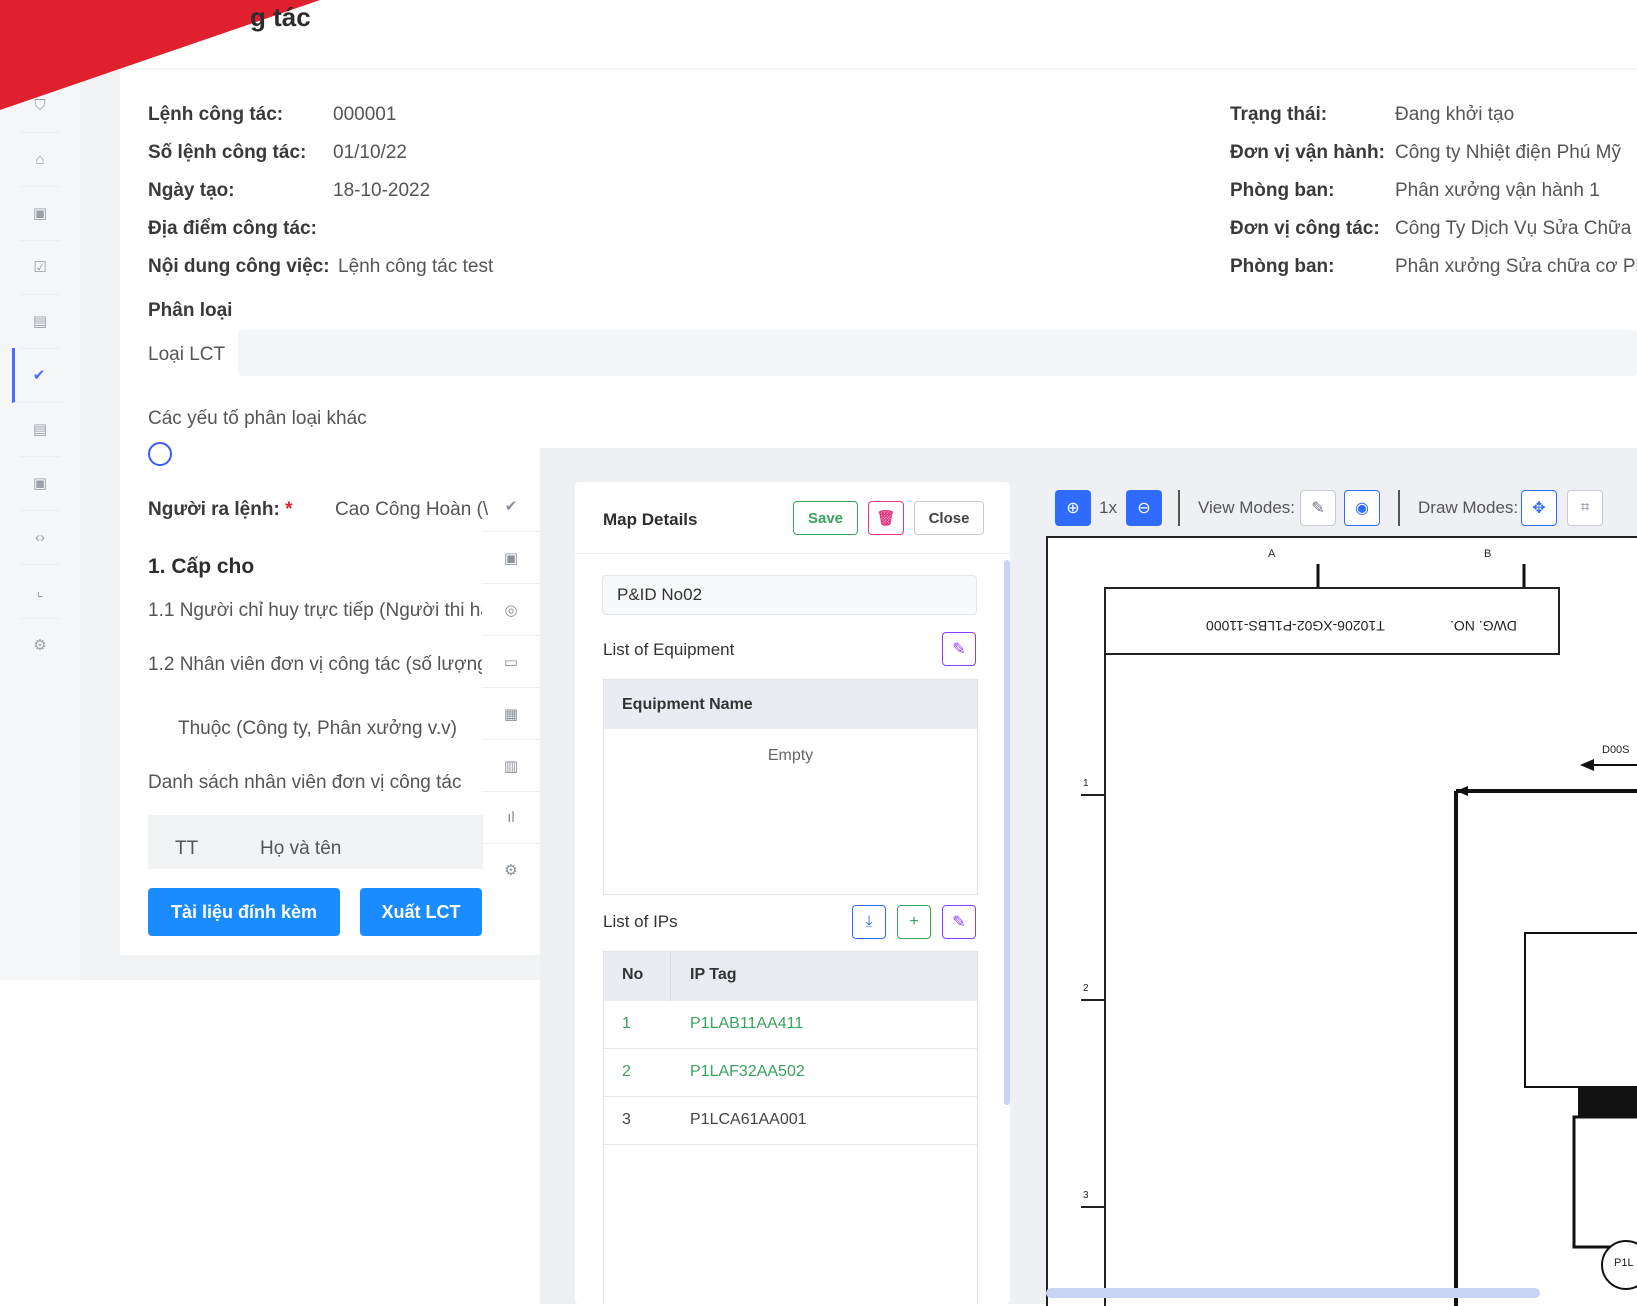  What do you see at coordinates (1282, 190) in the screenshot?
I see `department-label: Phòng ban:` at bounding box center [1282, 190].